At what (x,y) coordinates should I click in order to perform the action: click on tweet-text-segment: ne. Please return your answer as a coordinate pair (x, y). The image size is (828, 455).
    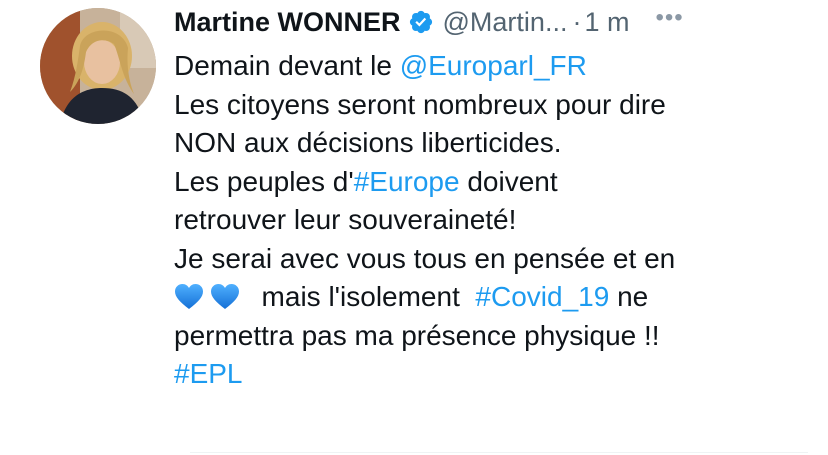
    Looking at the image, I should click on (629, 296).